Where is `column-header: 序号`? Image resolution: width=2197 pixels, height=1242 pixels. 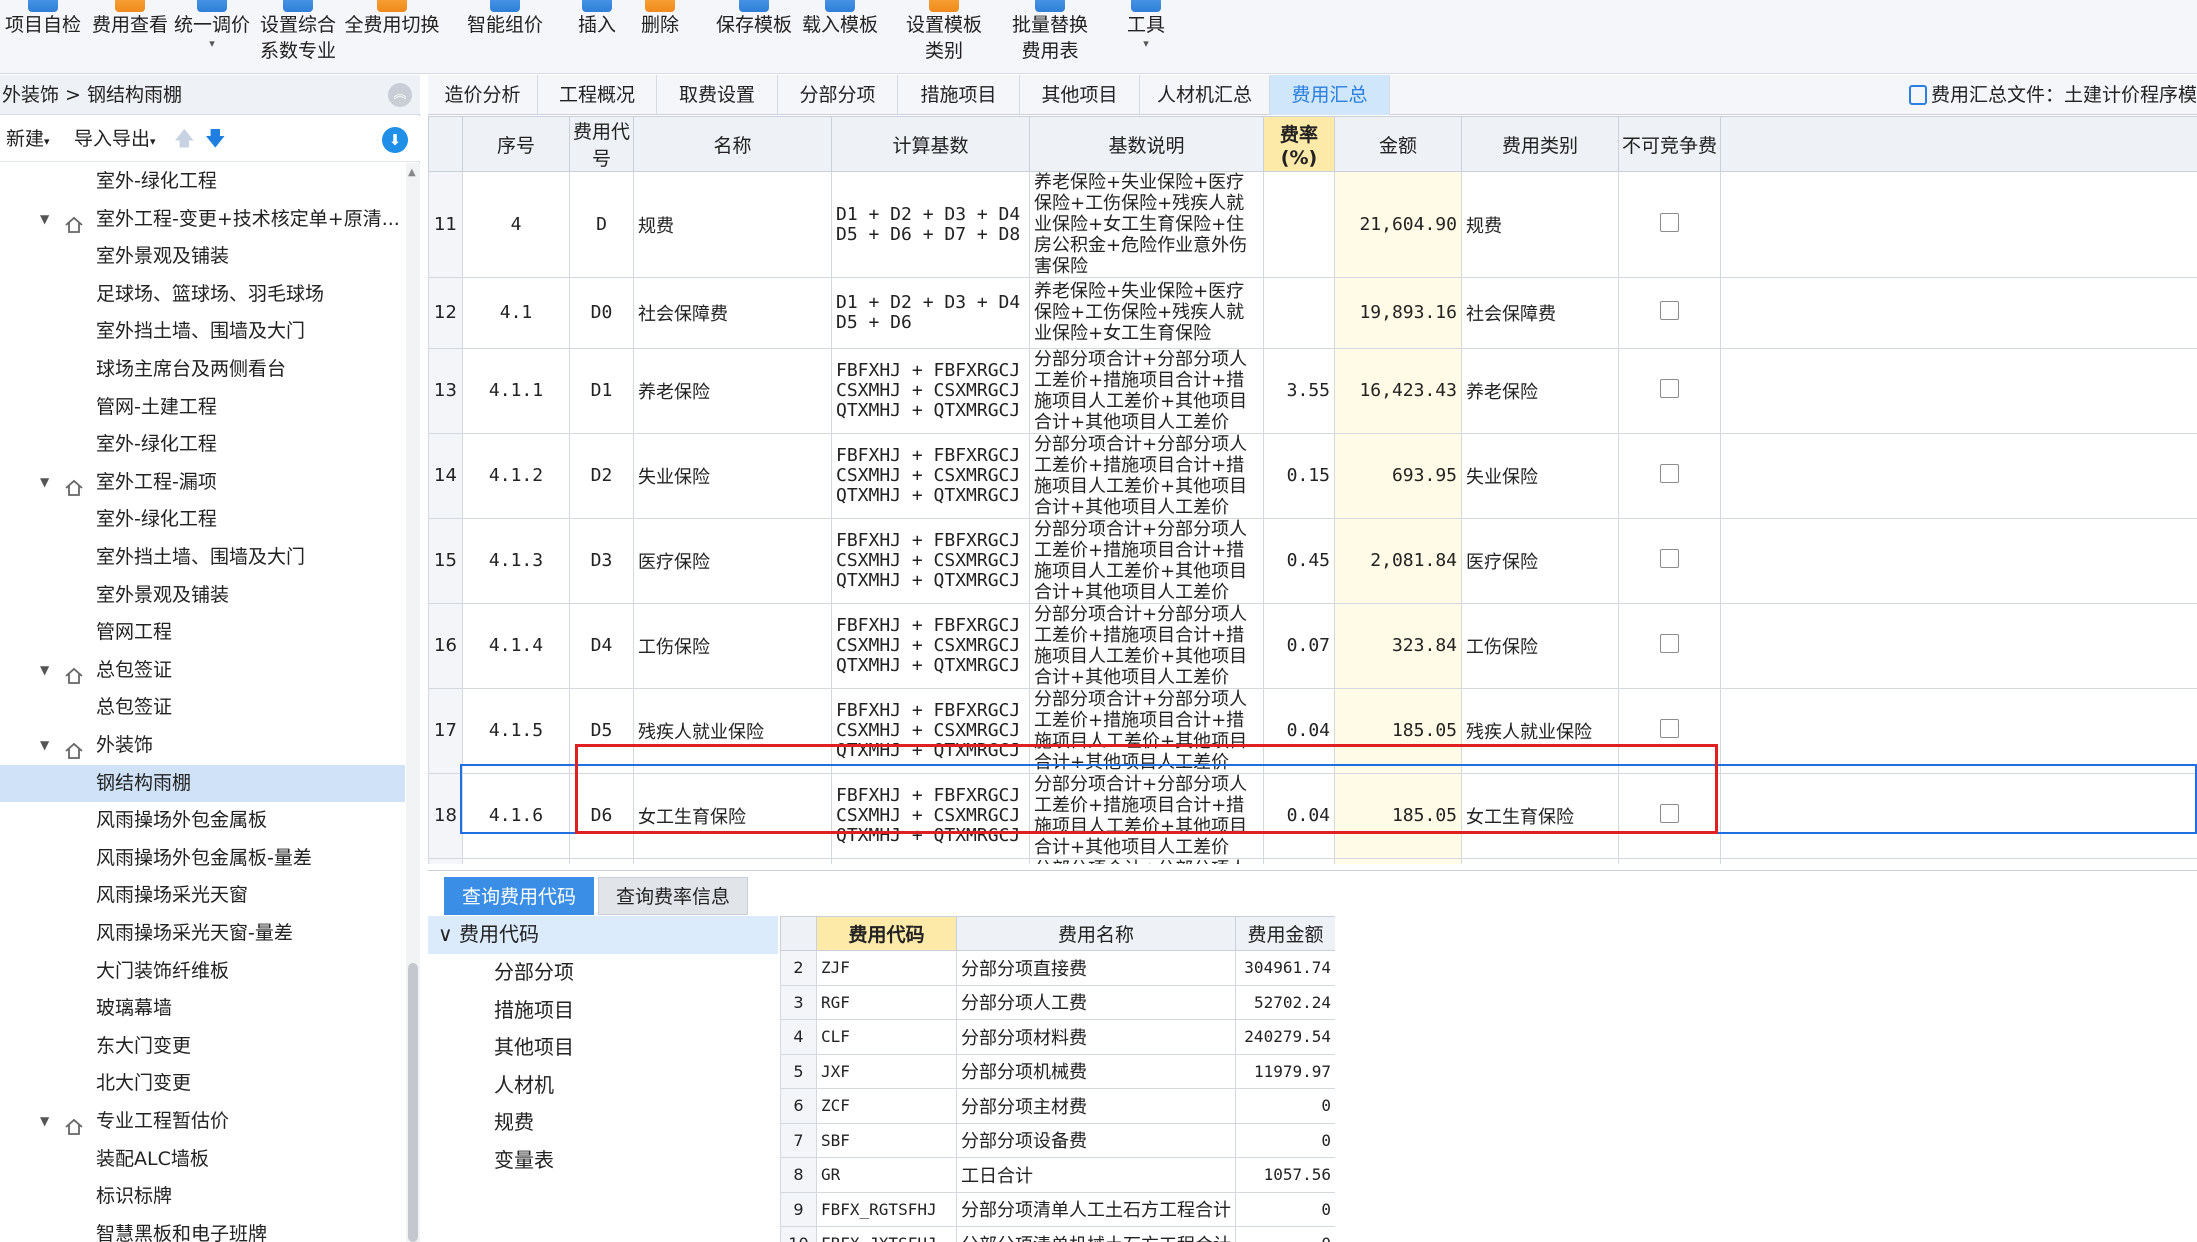 column-header: 序号 is located at coordinates (516, 144).